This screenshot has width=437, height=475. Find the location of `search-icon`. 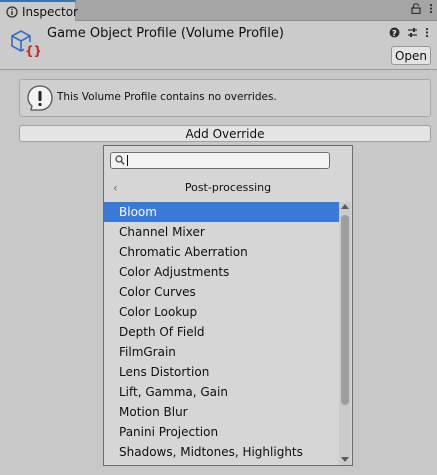

search-icon is located at coordinates (120, 160).